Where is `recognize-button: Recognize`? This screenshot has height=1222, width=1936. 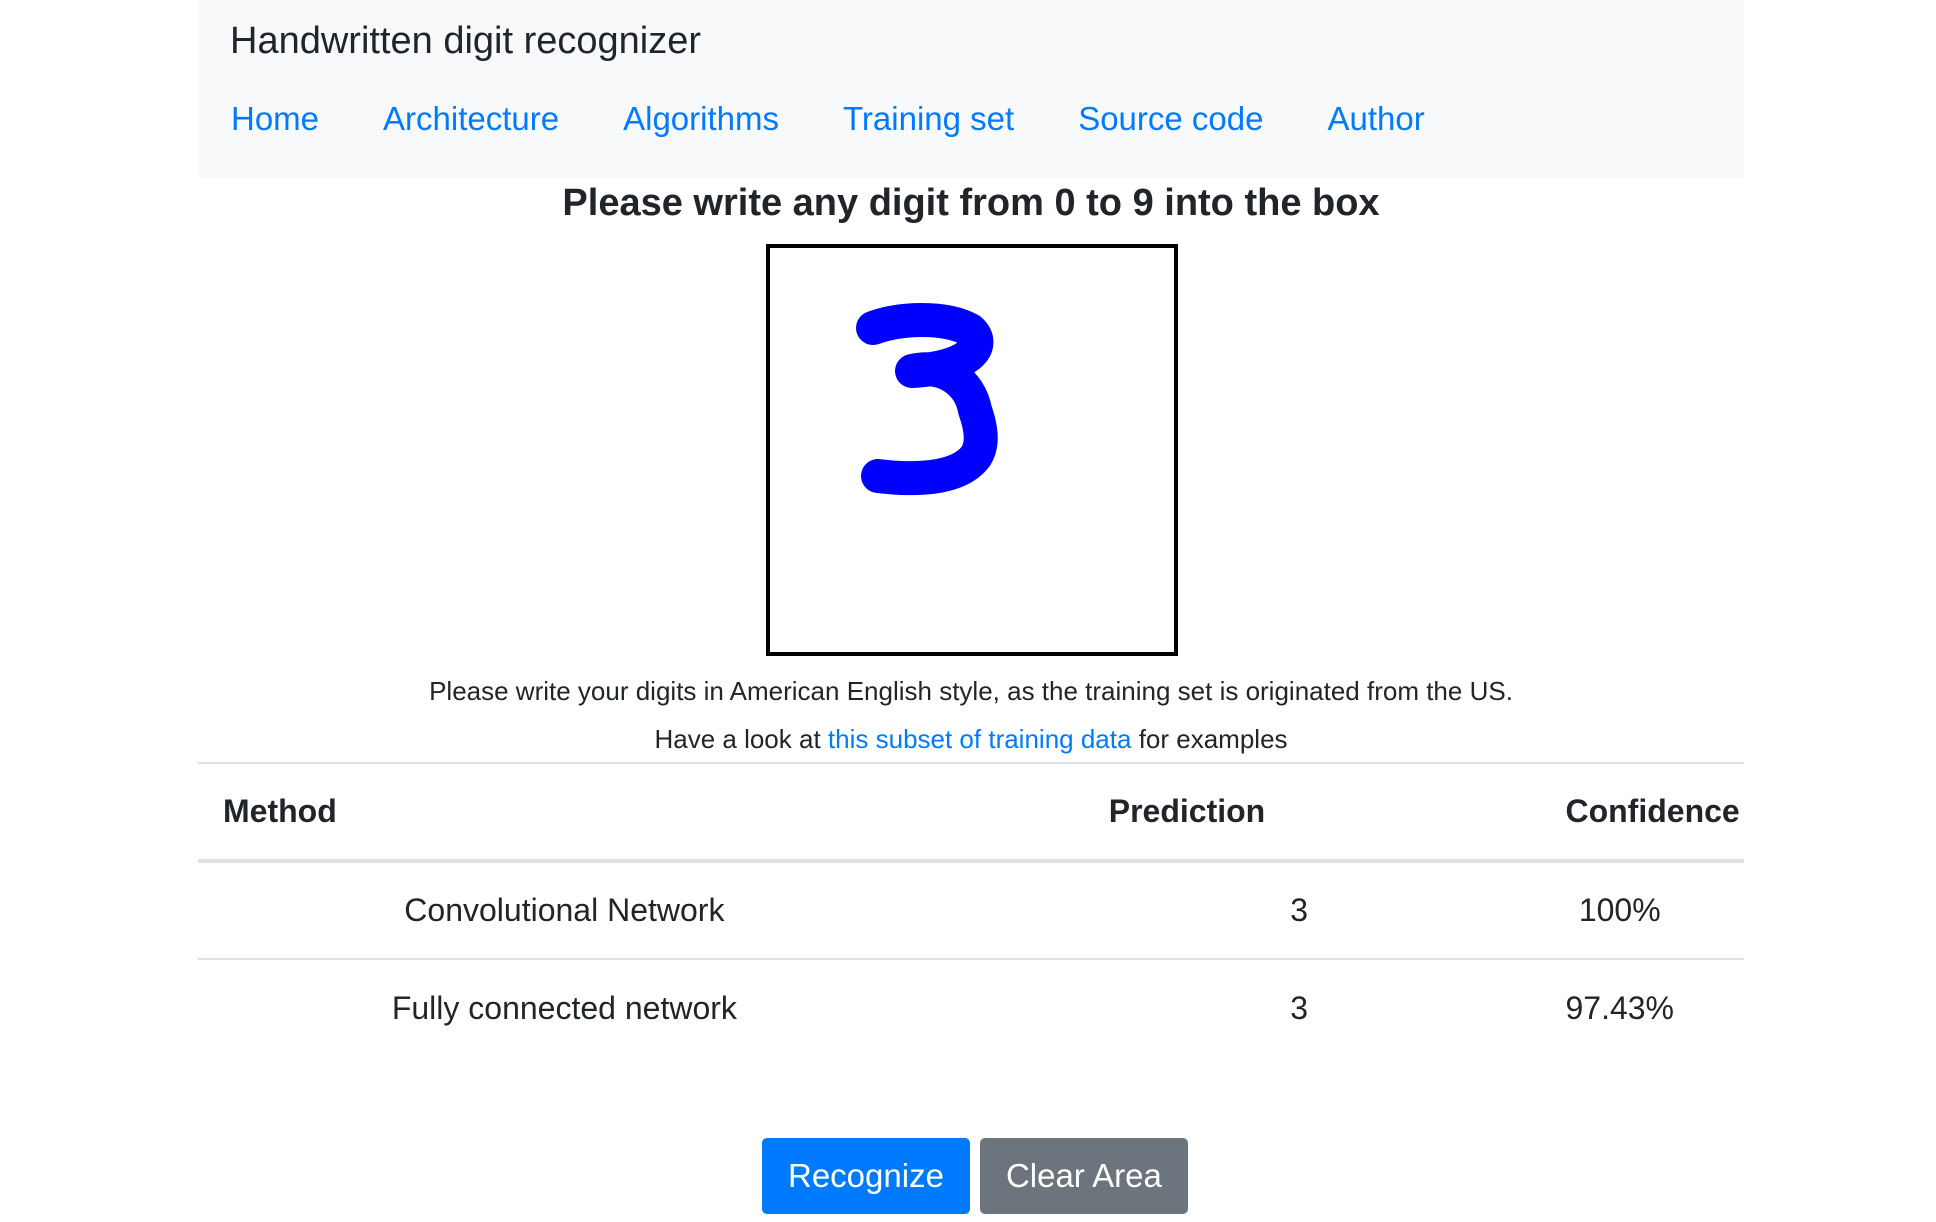
recognize-button: Recognize is located at coordinates (866, 1176).